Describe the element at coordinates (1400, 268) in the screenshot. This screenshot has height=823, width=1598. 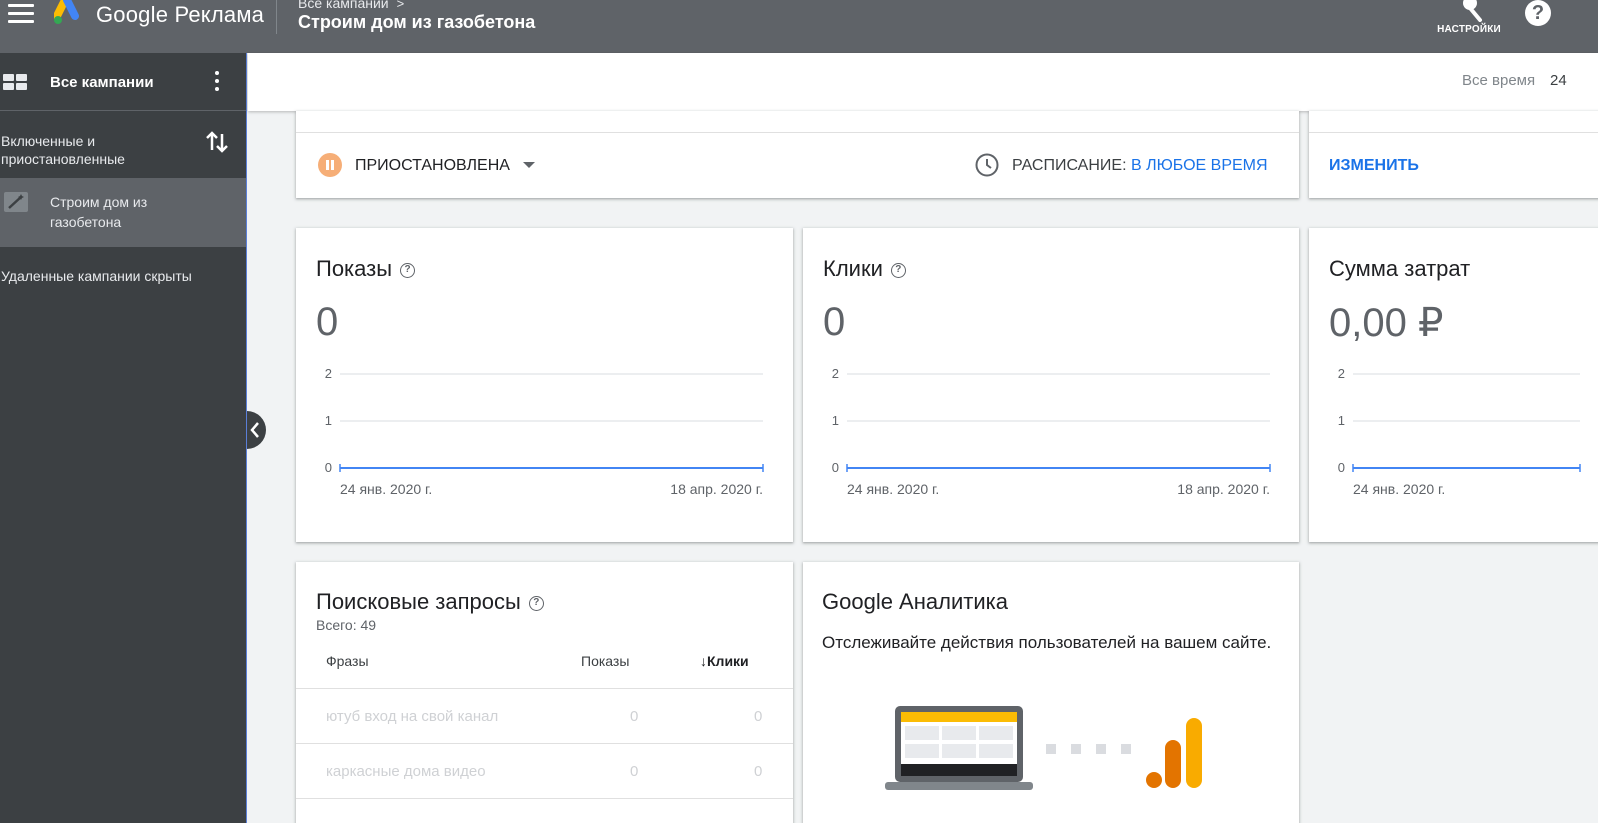
I see `metric-title: Сумма затрат` at that location.